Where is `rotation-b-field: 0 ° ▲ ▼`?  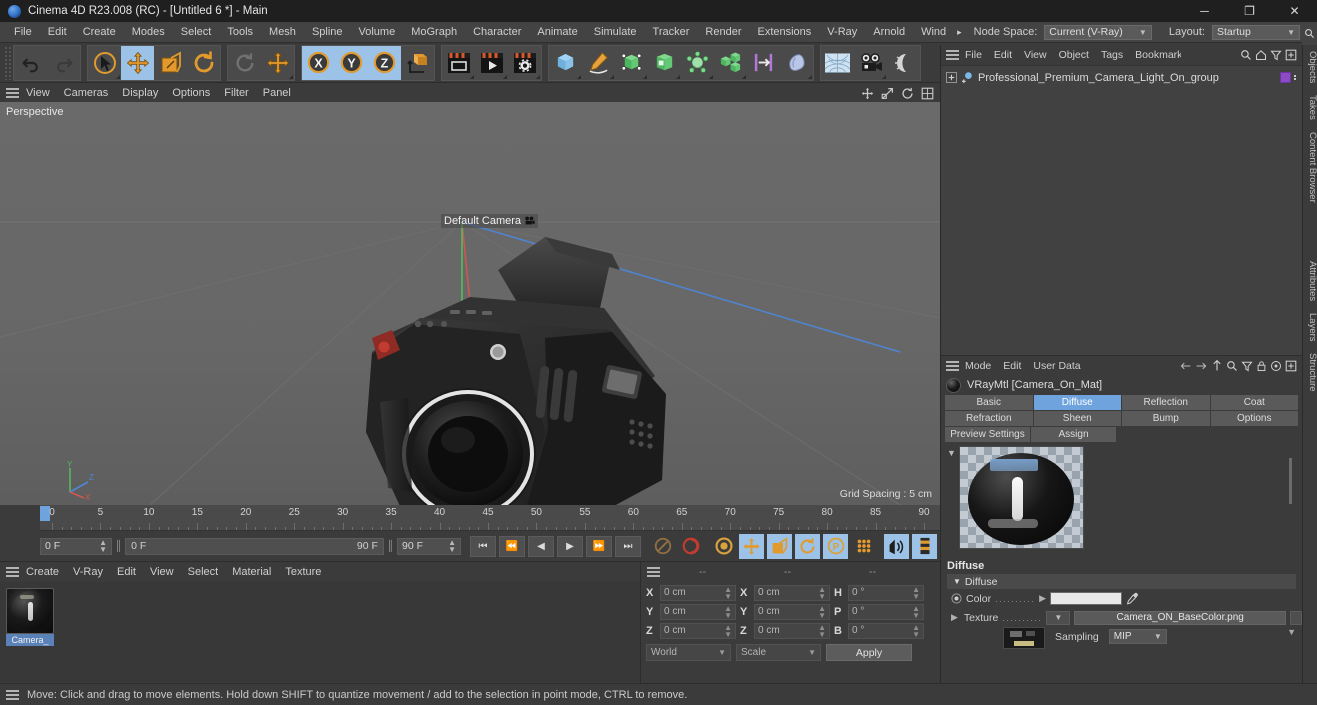 rotation-b-field: 0 ° ▲ ▼ is located at coordinates (886, 630).